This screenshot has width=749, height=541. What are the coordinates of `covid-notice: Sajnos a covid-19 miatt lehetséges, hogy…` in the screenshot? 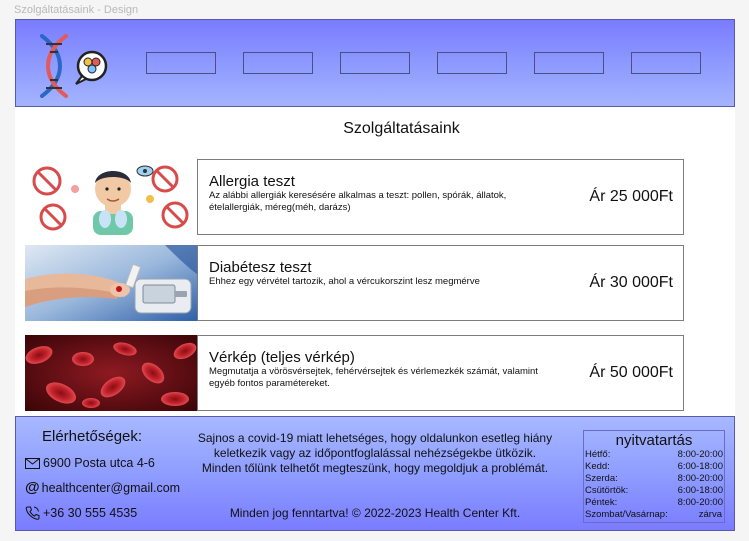 It's located at (375, 453).